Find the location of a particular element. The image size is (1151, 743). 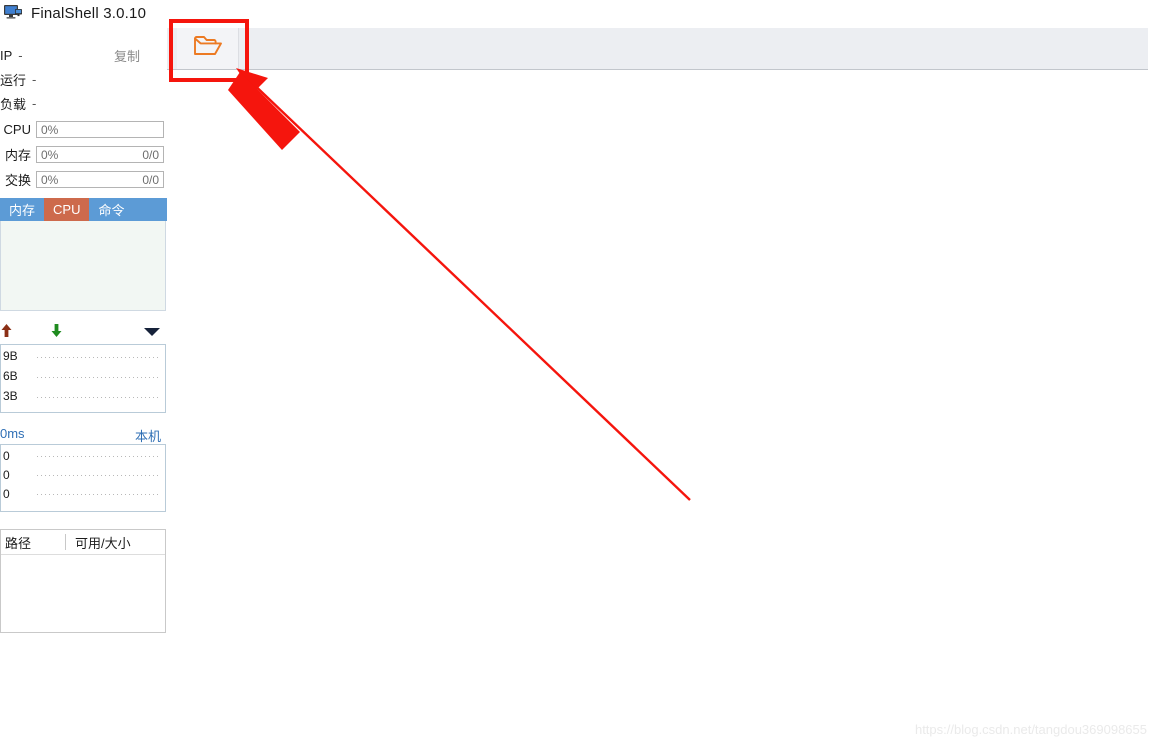

watermark-text: https://blog.csdn.net/tangdou369098655 is located at coordinates (1030, 729).